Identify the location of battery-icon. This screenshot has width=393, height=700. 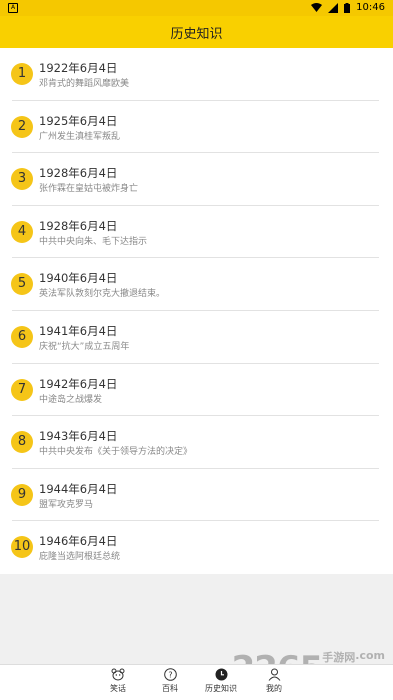
(347, 7).